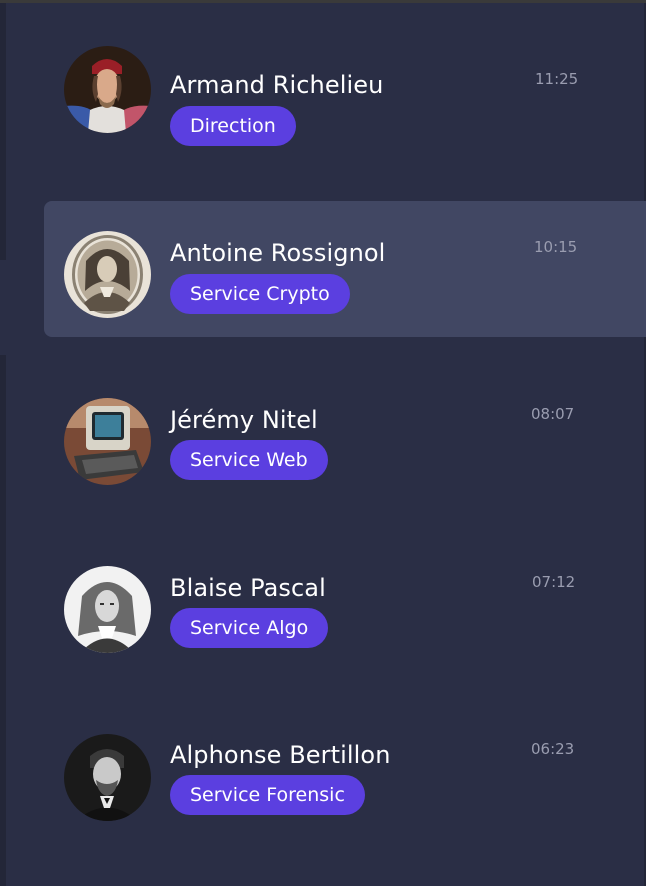 Image resolution: width=646 pixels, height=886 pixels. I want to click on message-time: 06:23, so click(553, 749).